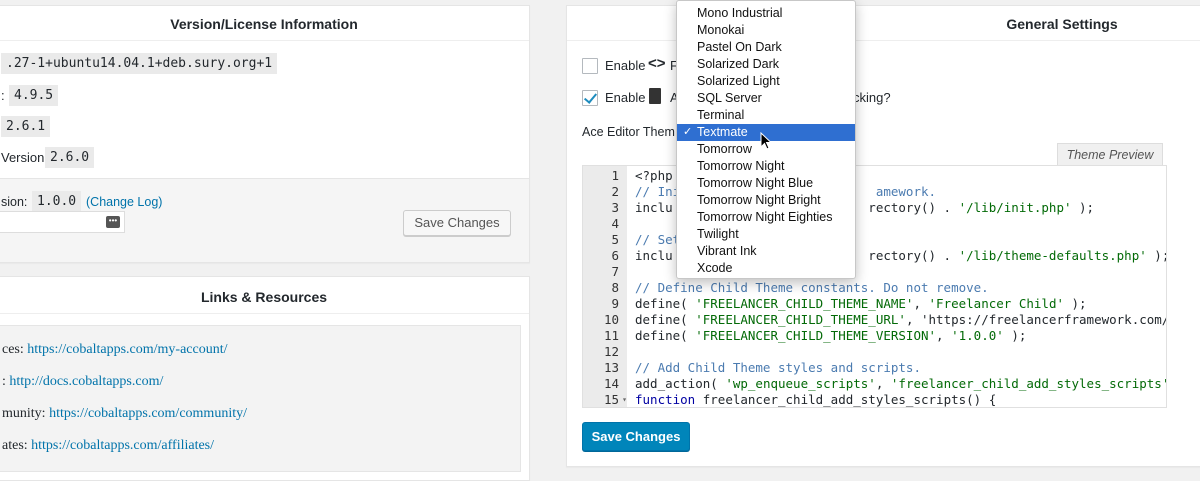  Describe the element at coordinates (657, 63) in the screenshot. I see `code-brackets-icon: <>` at that location.